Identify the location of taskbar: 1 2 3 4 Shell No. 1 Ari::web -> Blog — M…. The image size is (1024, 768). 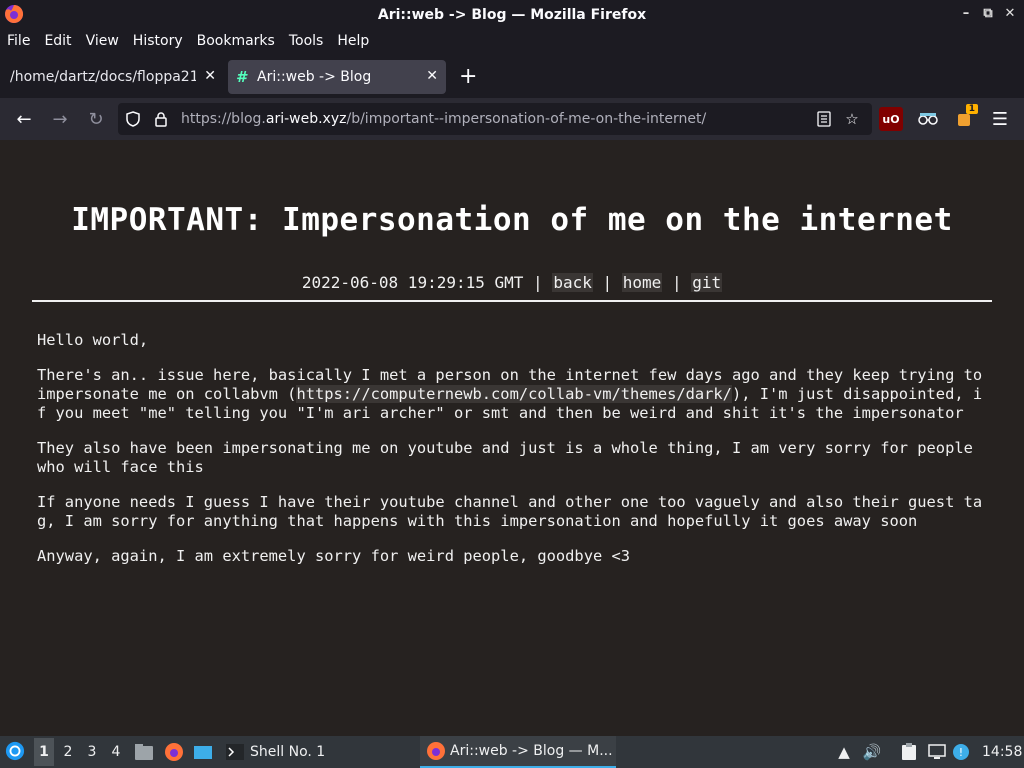
(512, 752).